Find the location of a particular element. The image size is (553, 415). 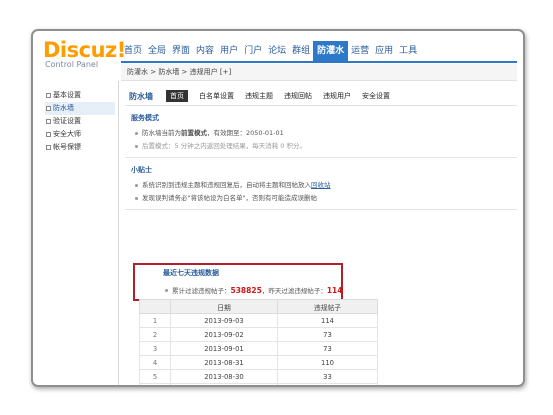

topnav-users: 用户 is located at coordinates (229, 51).